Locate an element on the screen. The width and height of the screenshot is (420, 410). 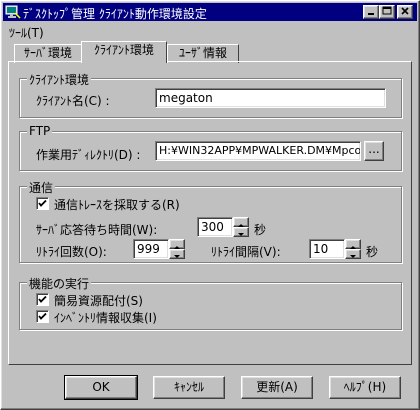
timeout-input: 300 is located at coordinates (215, 227).